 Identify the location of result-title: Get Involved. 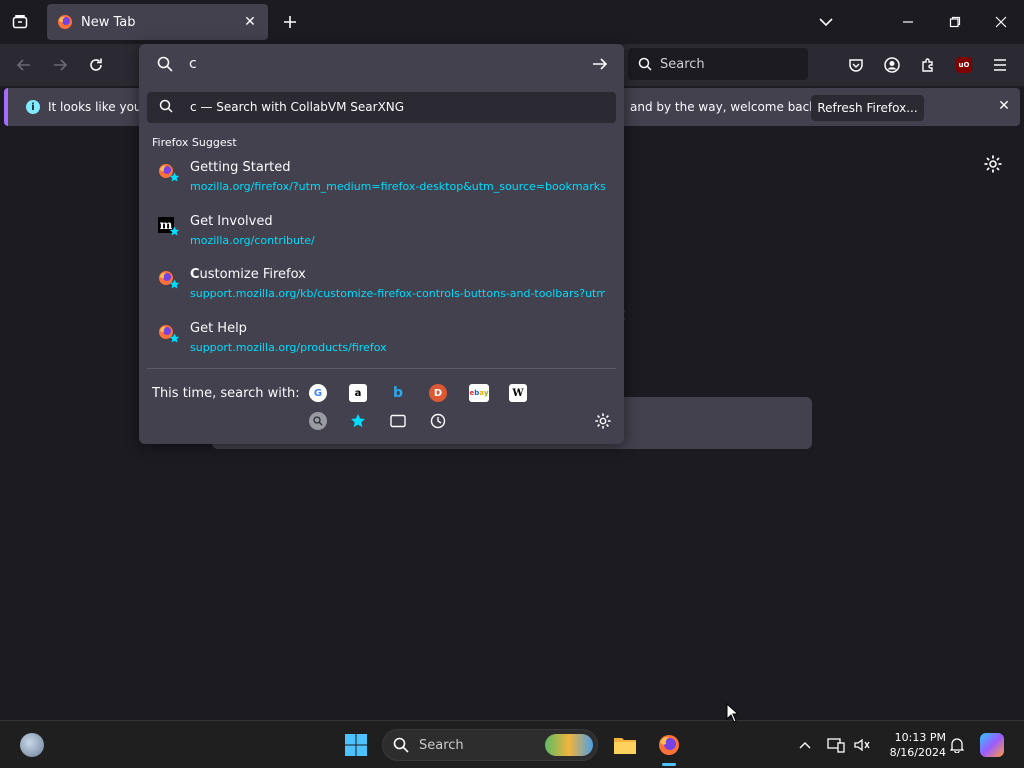
(231, 221).